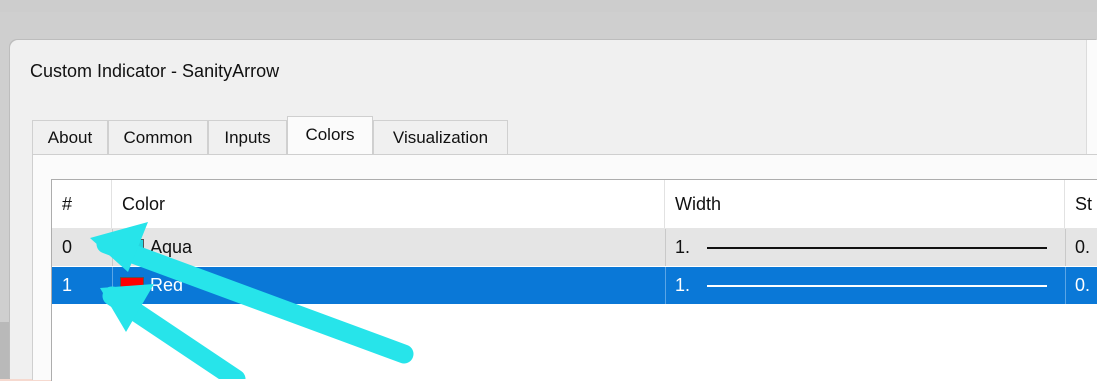  I want to click on column-header-width: Width, so click(865, 204).